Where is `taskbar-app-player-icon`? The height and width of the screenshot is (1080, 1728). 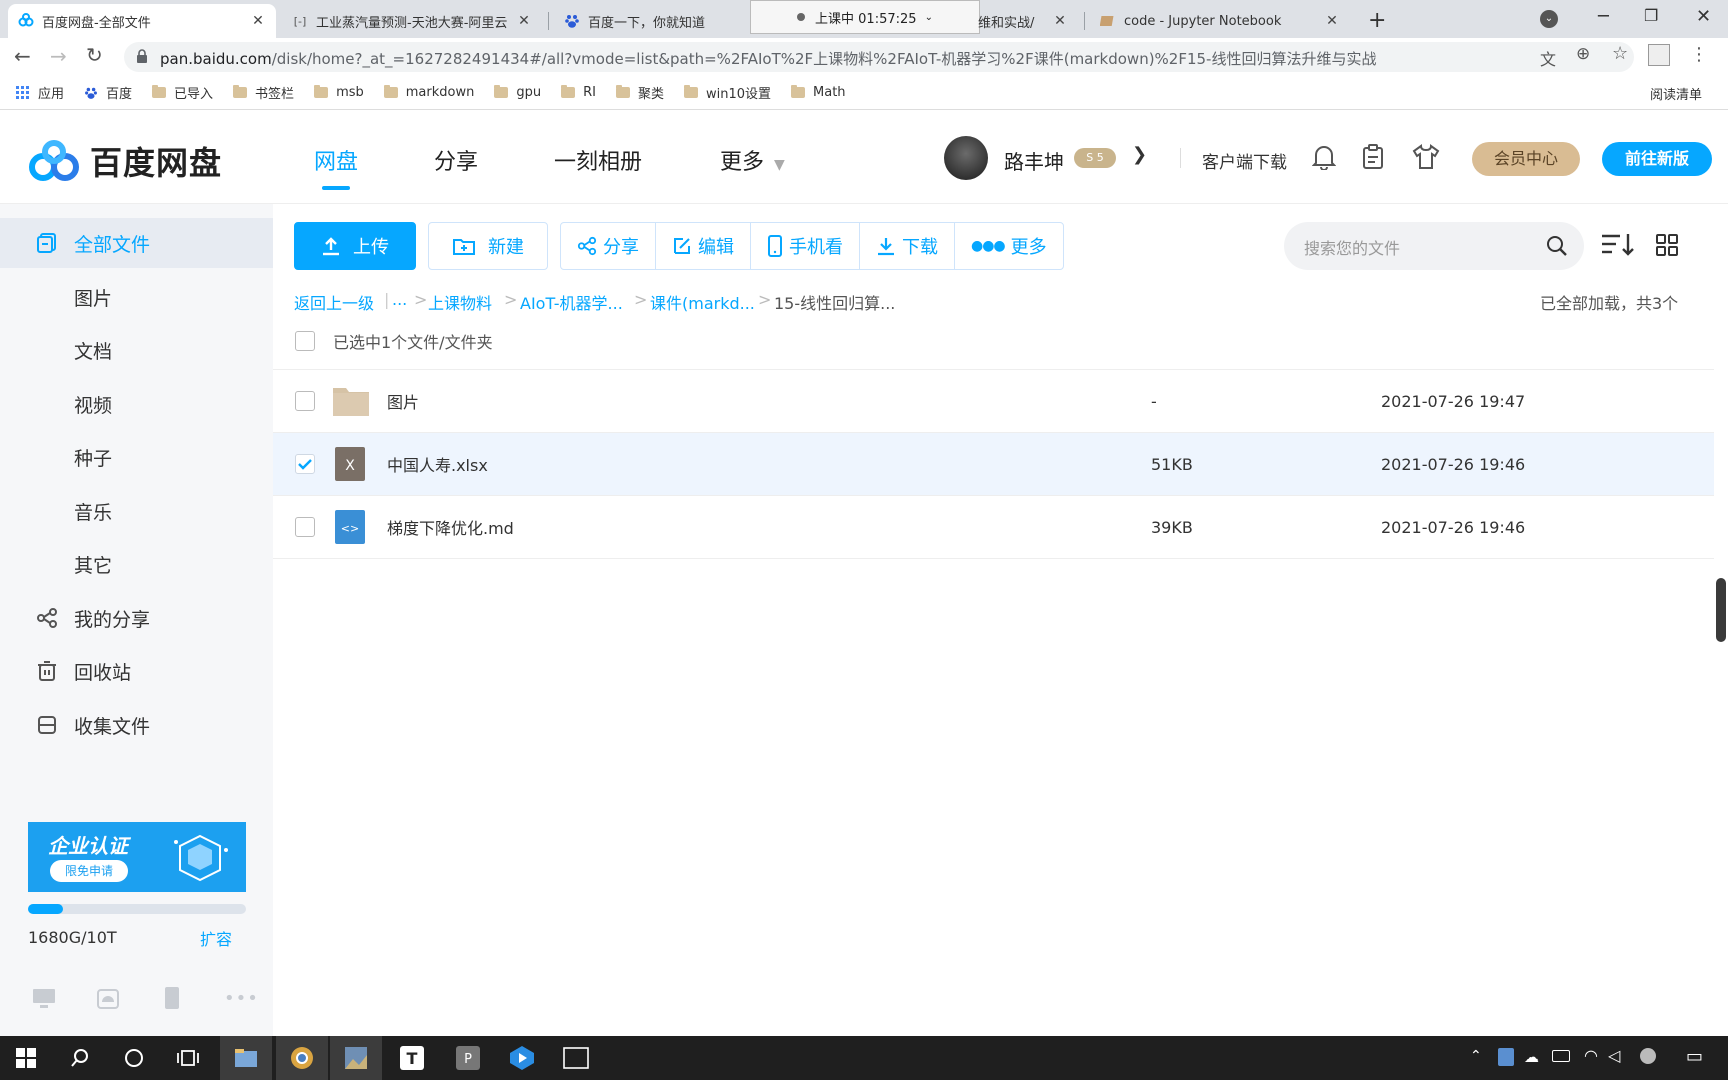 taskbar-app-player-icon is located at coordinates (522, 1058).